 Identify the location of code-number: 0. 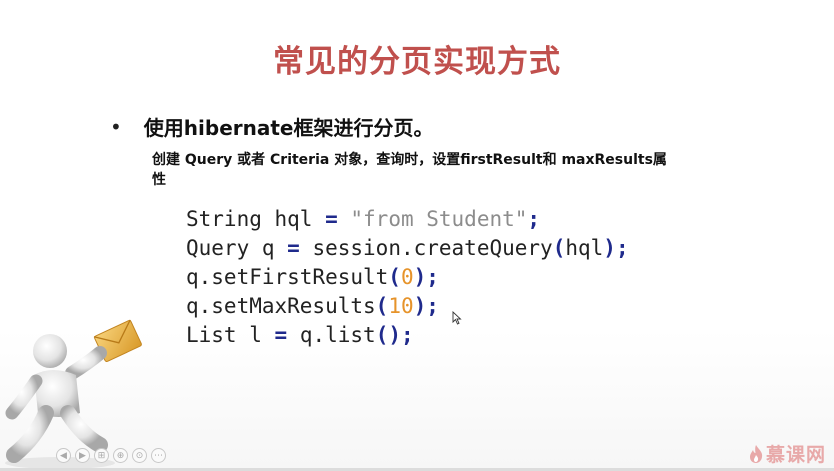
(407, 277).